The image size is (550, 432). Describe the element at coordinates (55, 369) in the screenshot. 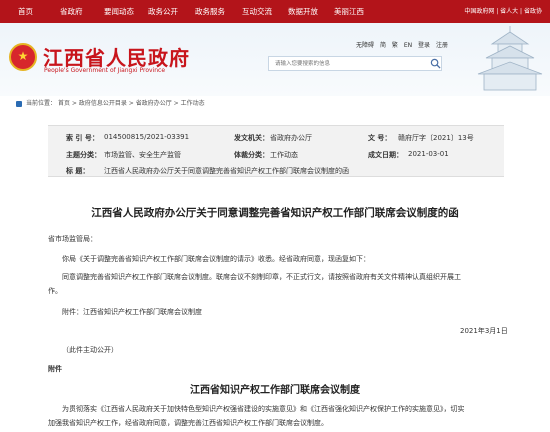

I see `appendix-label: 附件` at that location.